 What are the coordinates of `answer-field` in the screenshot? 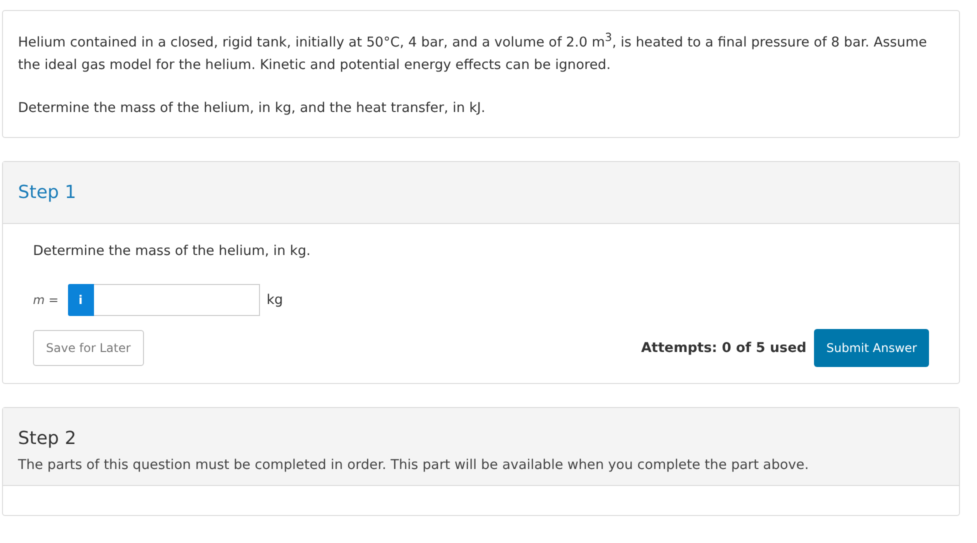 It's located at (177, 300).